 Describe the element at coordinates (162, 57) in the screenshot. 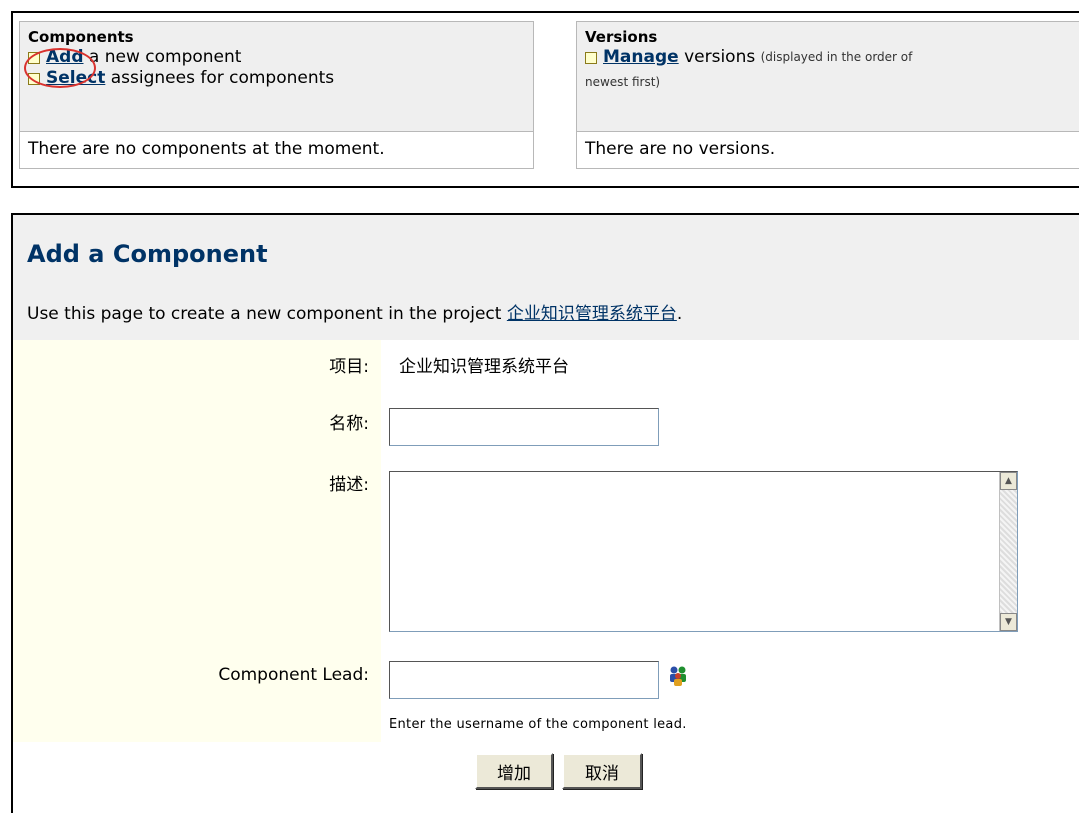

I see `add-component-text: a new component` at that location.